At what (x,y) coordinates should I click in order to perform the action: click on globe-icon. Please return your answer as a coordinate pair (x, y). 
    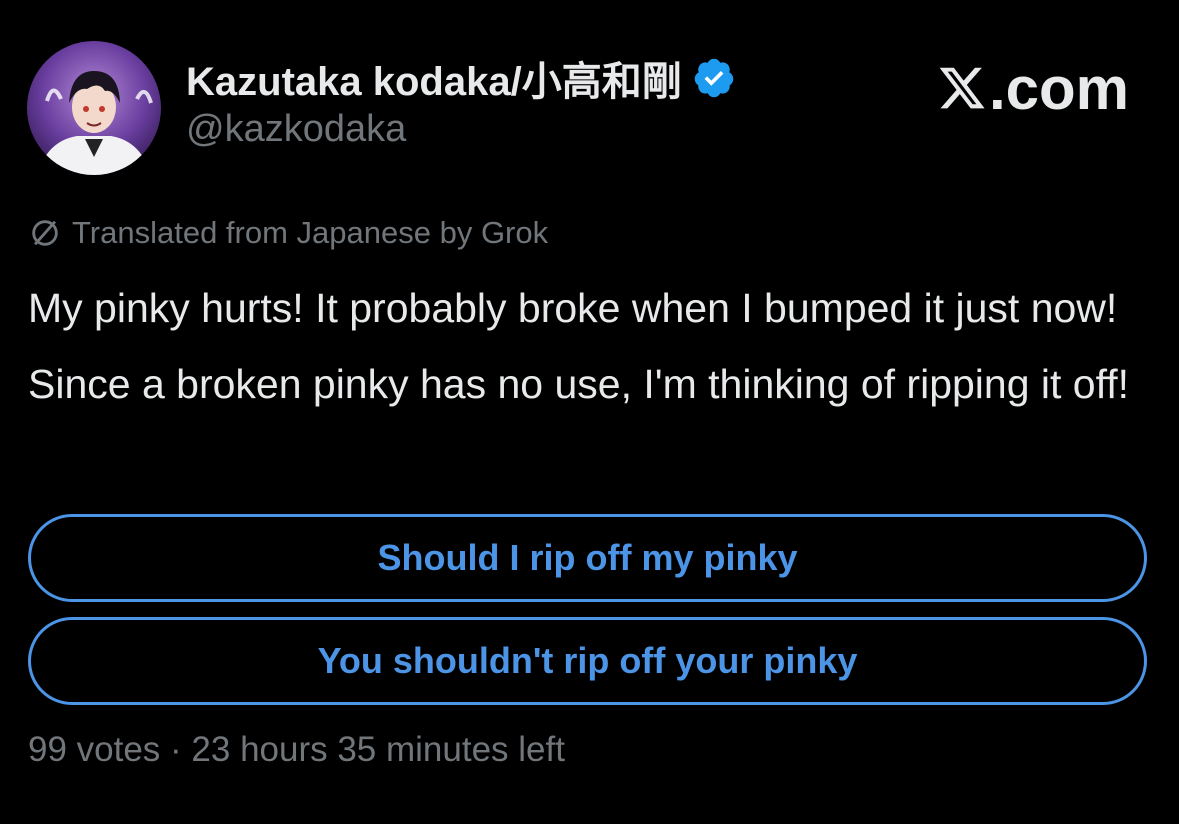
    Looking at the image, I should click on (45, 233).